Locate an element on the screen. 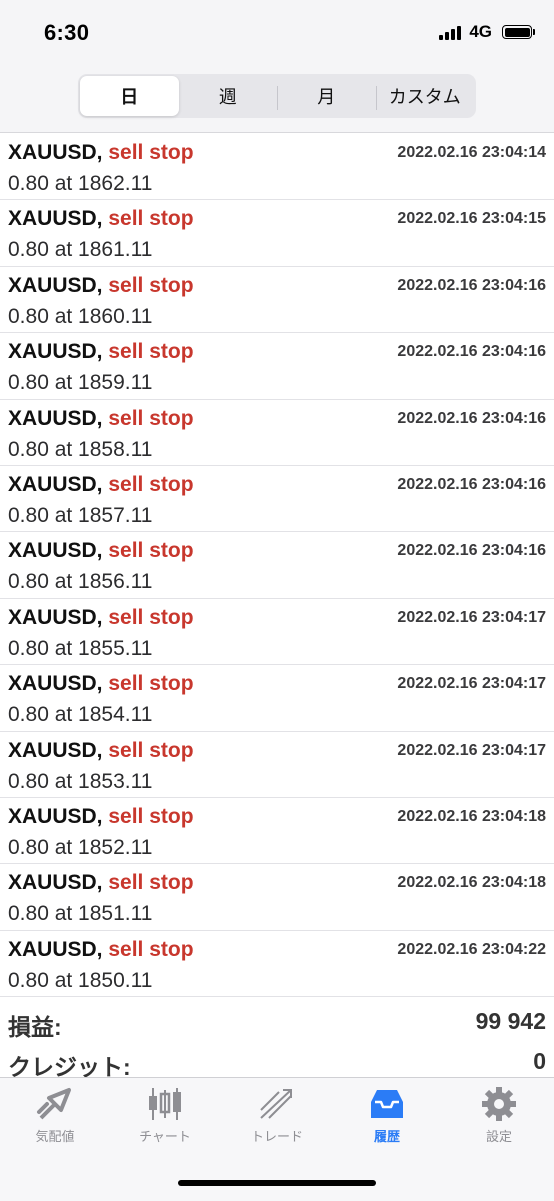  quotes-icon is located at coordinates (54, 1104).